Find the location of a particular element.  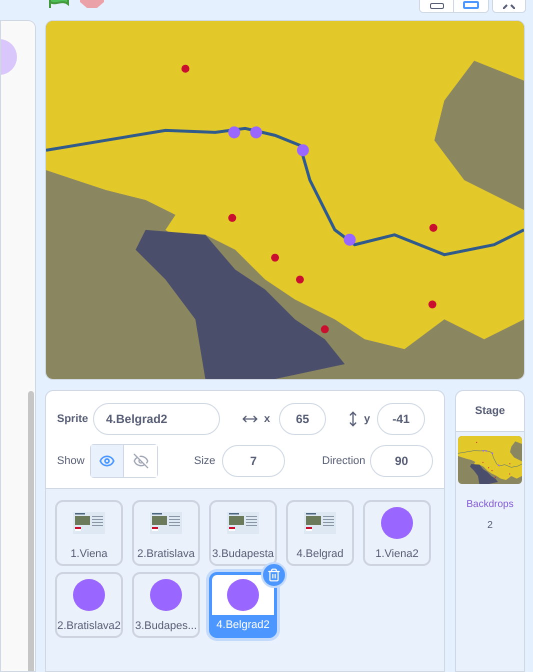

eye-off-icon is located at coordinates (140, 461).